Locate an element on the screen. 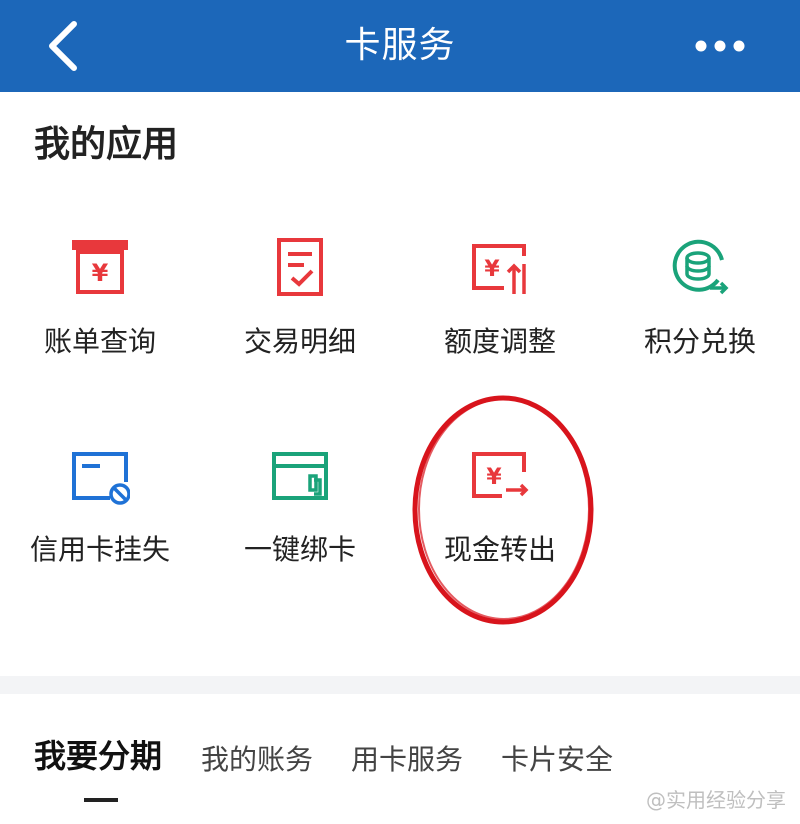  card-report-loss-icon is located at coordinates (101, 478).